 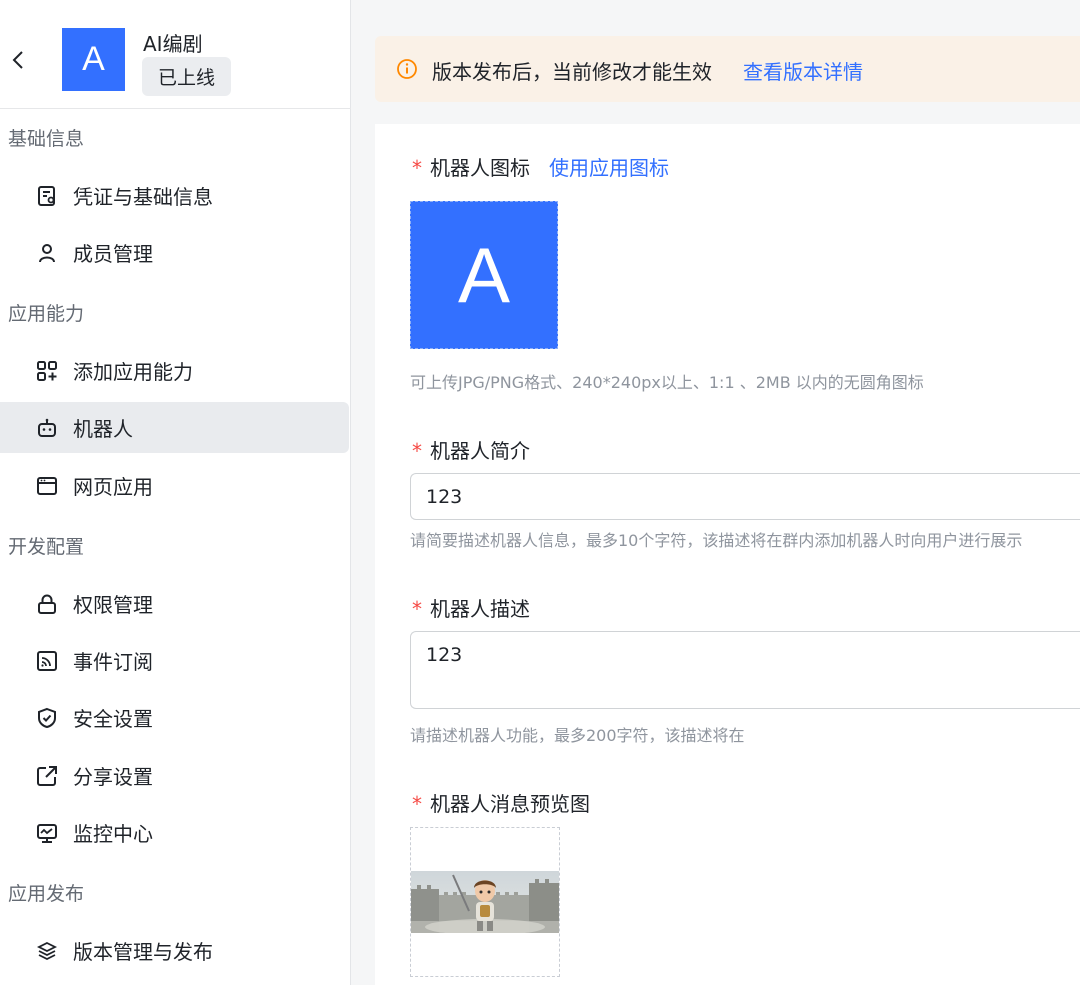 What do you see at coordinates (113, 254) in the screenshot?
I see `sidebar-item-label: 成员管理` at bounding box center [113, 254].